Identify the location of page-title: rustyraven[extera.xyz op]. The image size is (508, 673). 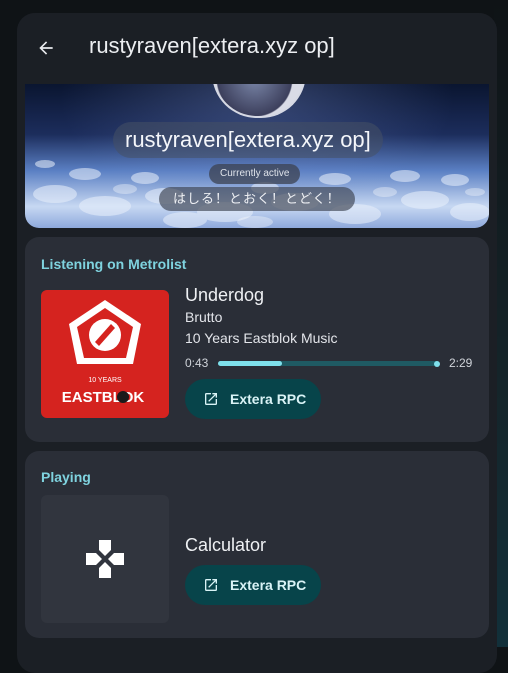
(212, 45).